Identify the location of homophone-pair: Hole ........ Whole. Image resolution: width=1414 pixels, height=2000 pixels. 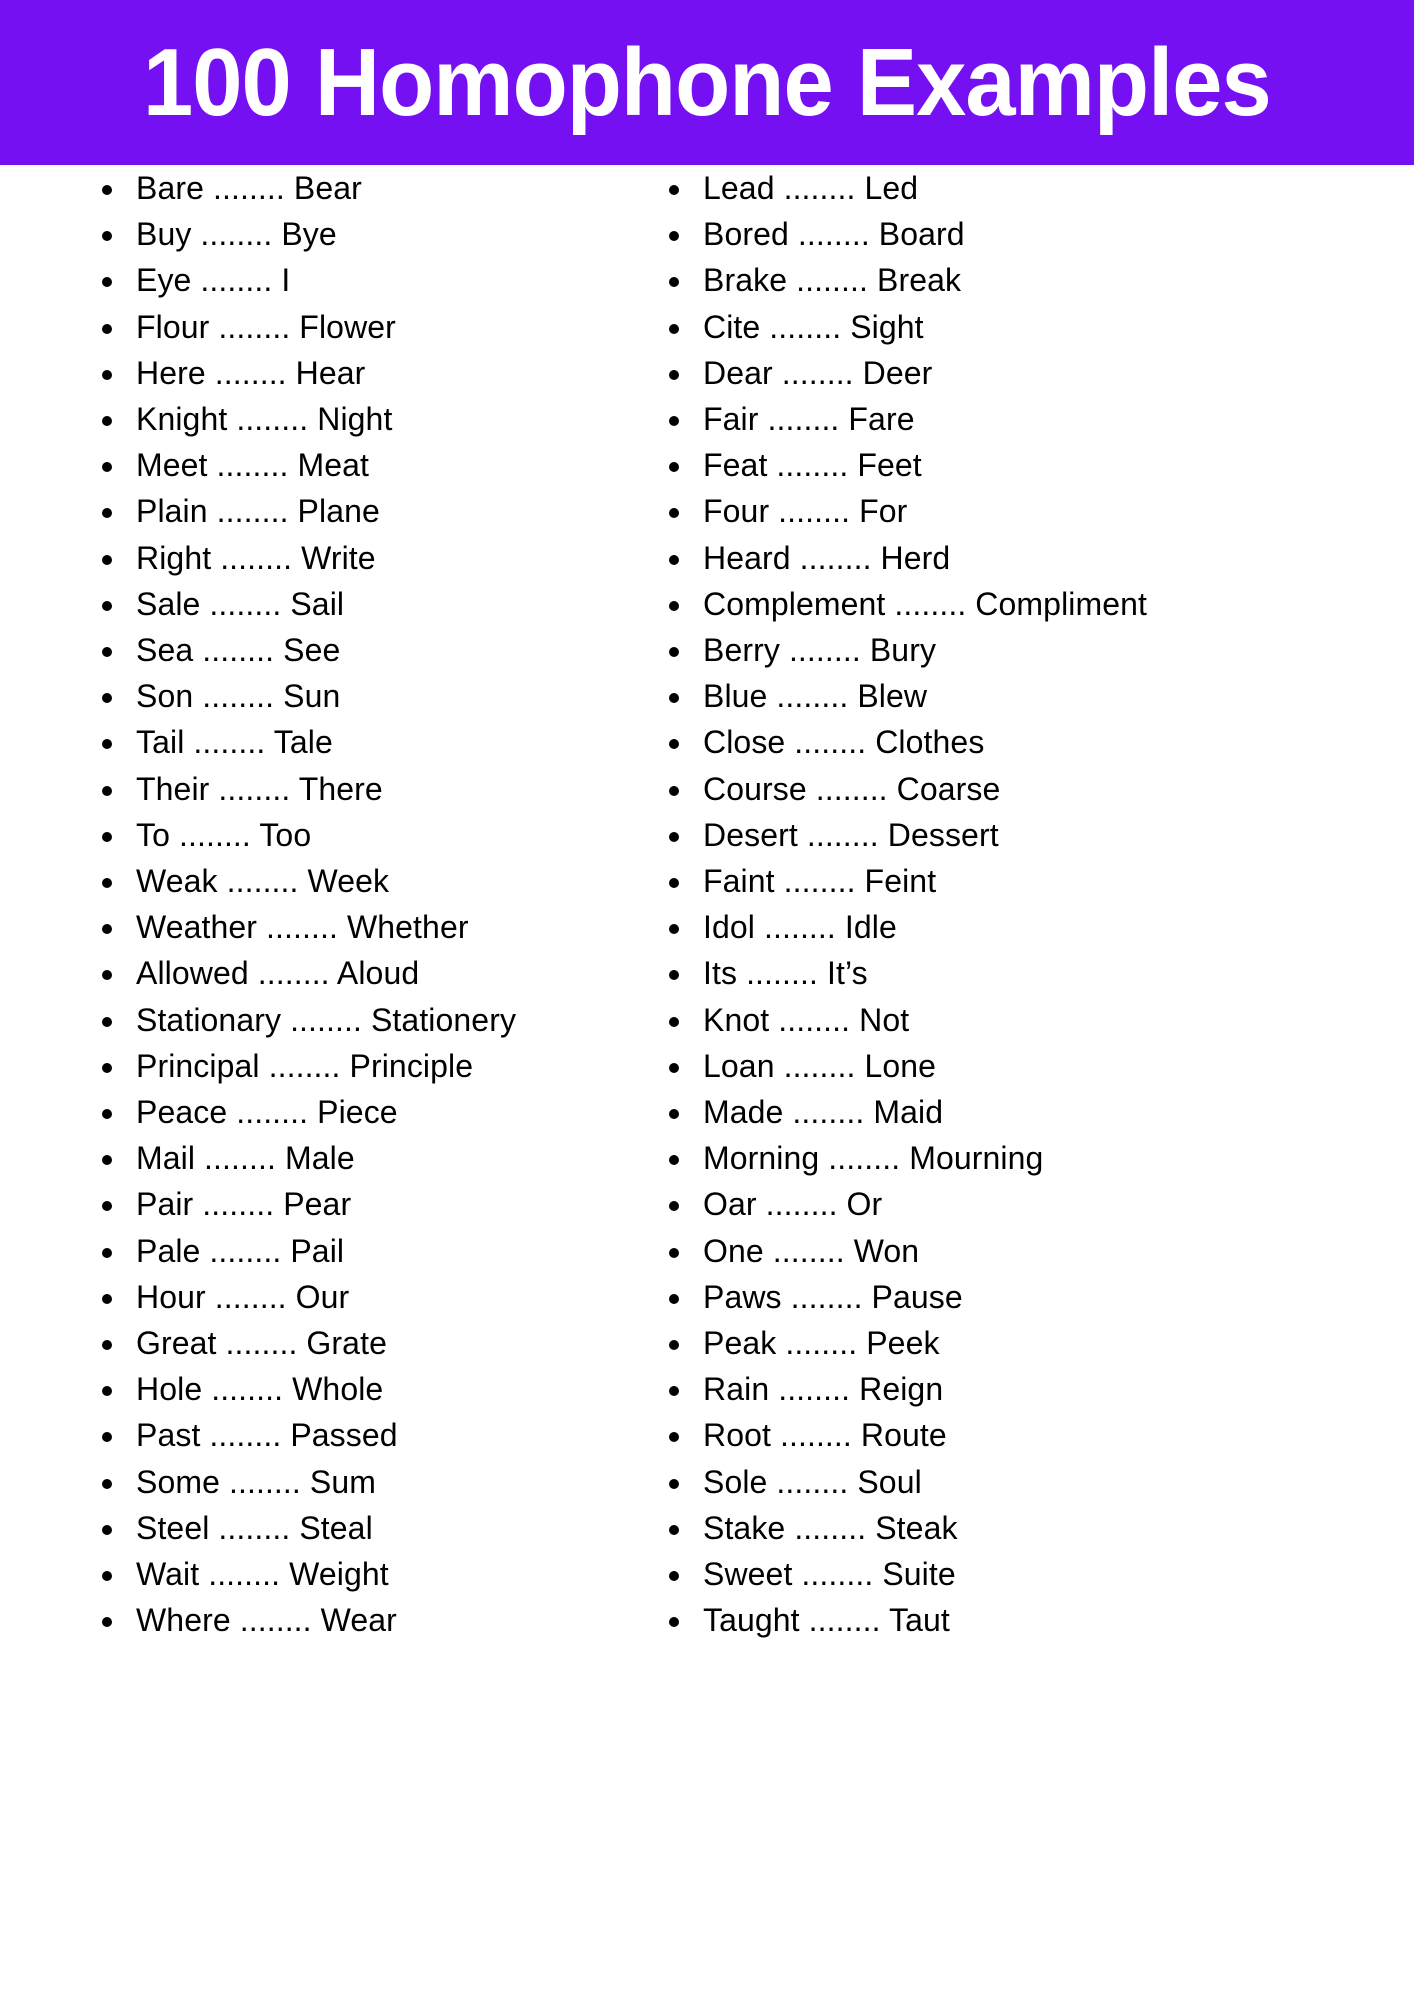
(260, 1389).